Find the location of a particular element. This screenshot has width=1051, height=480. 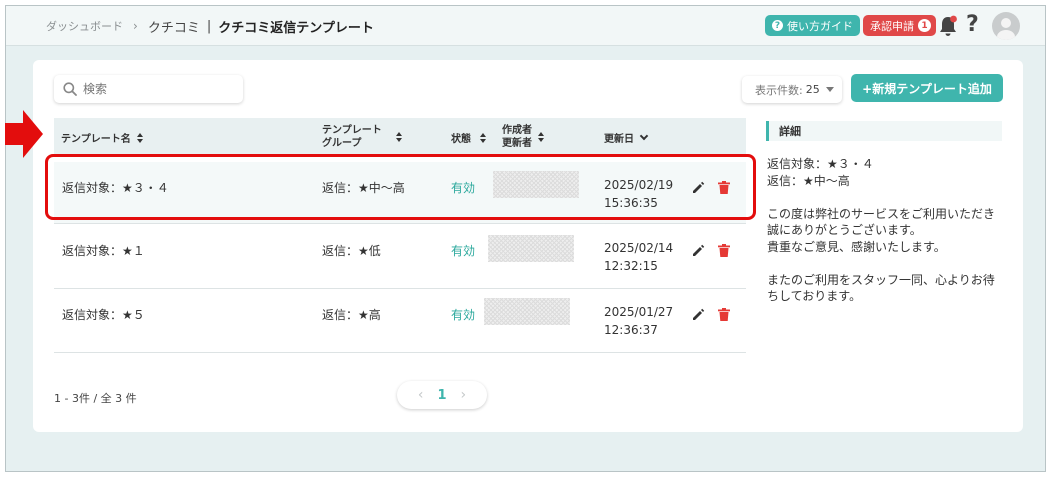

breadcrumb-section: クチコミ is located at coordinates (174, 26).